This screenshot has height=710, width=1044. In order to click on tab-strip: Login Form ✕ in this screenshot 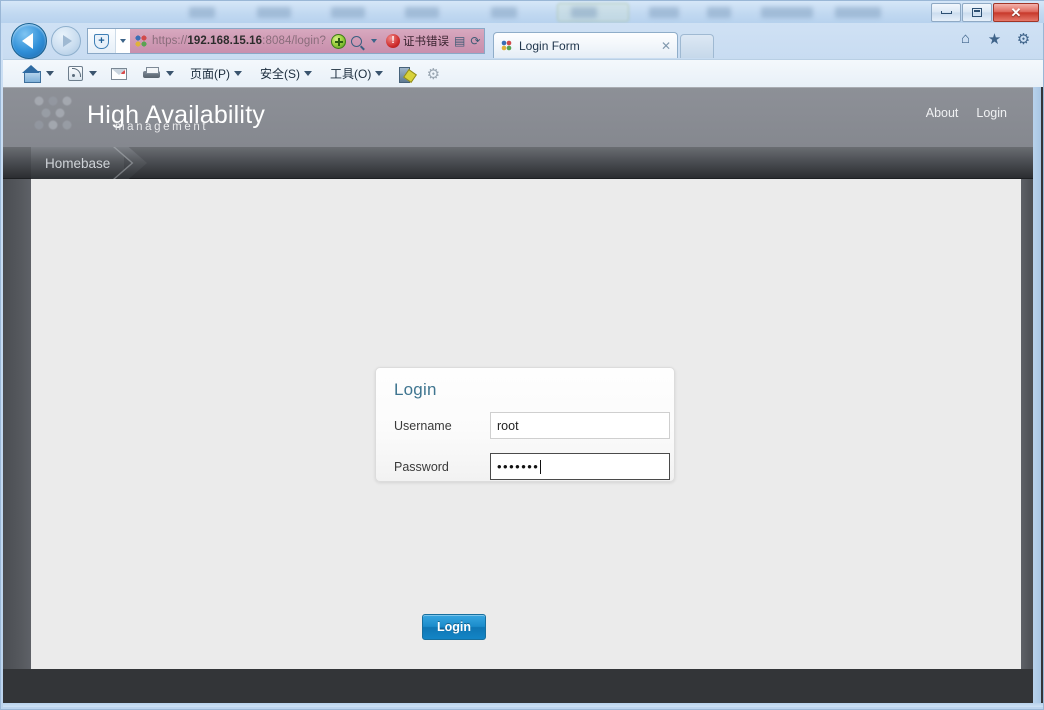, I will do `click(603, 41)`.